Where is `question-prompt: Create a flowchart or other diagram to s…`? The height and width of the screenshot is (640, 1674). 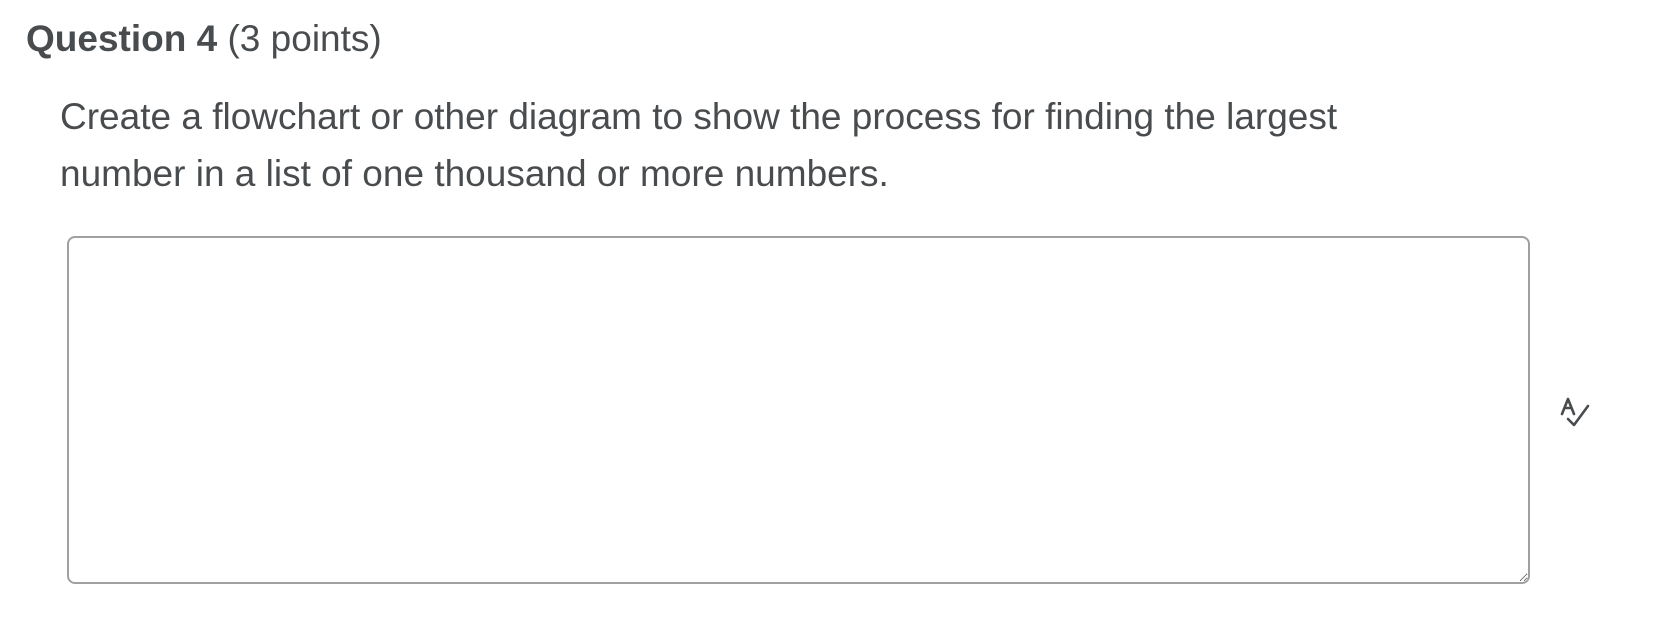 question-prompt: Create a flowchart or other diagram to s… is located at coordinates (699, 145).